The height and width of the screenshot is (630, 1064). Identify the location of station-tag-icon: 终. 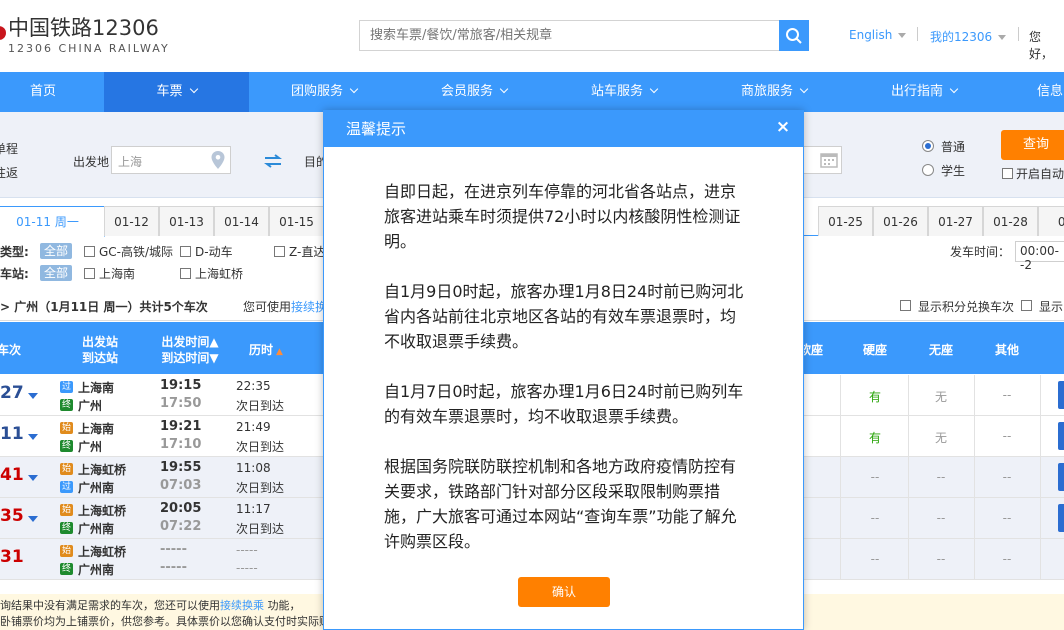
(66, 569).